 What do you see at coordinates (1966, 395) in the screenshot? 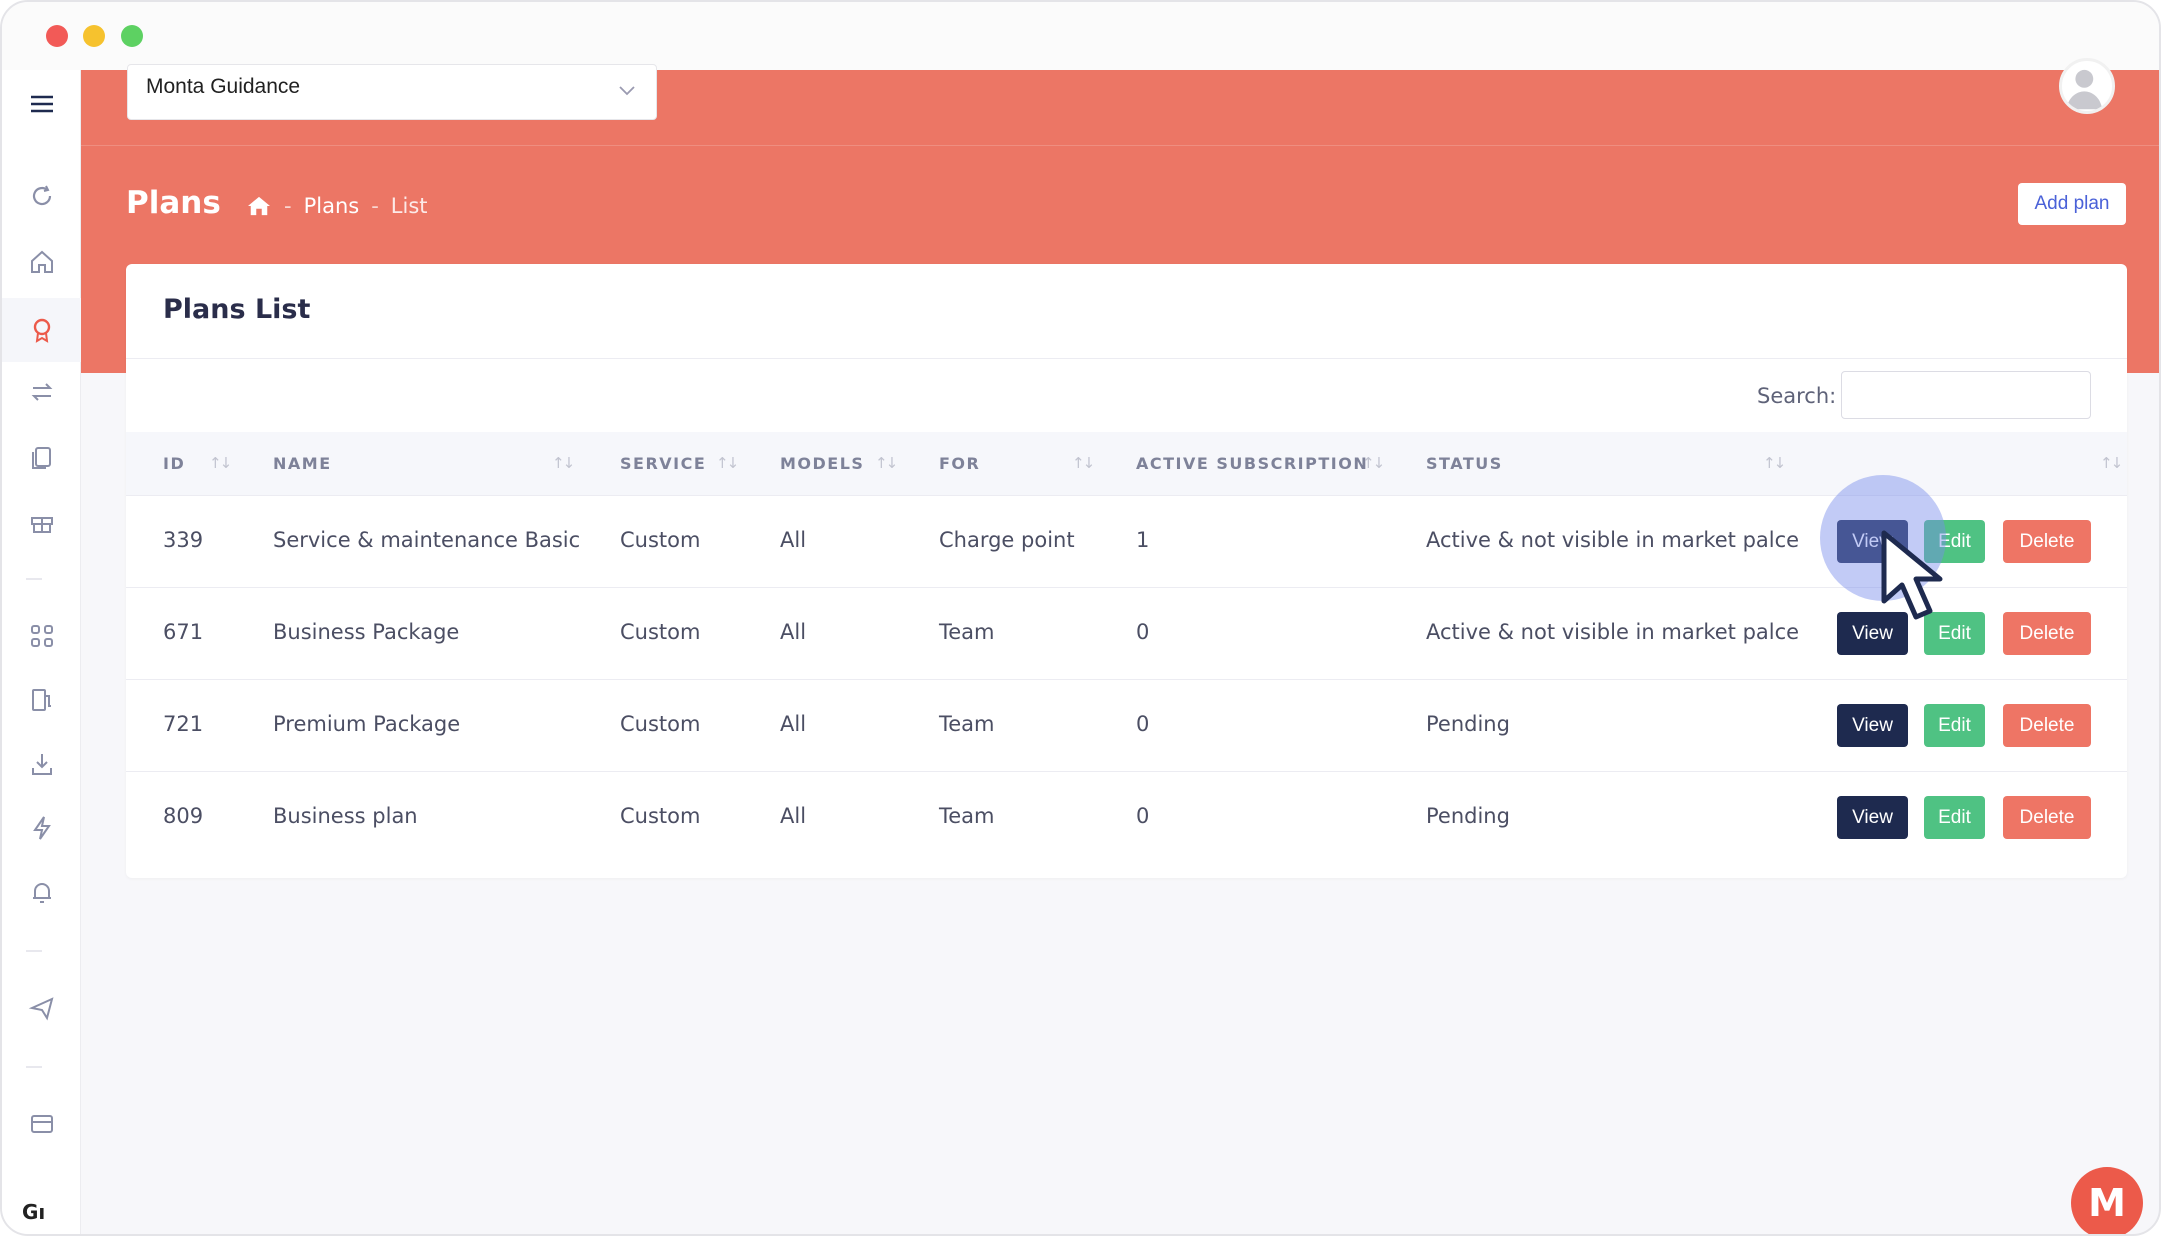
I see `search-input` at bounding box center [1966, 395].